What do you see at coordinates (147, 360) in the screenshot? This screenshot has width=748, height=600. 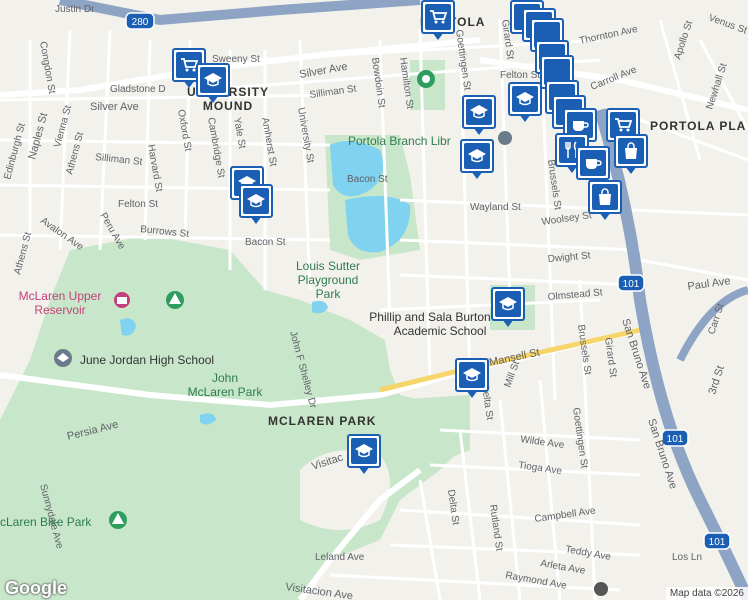 I see `place-label-june-jordan: June Jordan High School` at bounding box center [147, 360].